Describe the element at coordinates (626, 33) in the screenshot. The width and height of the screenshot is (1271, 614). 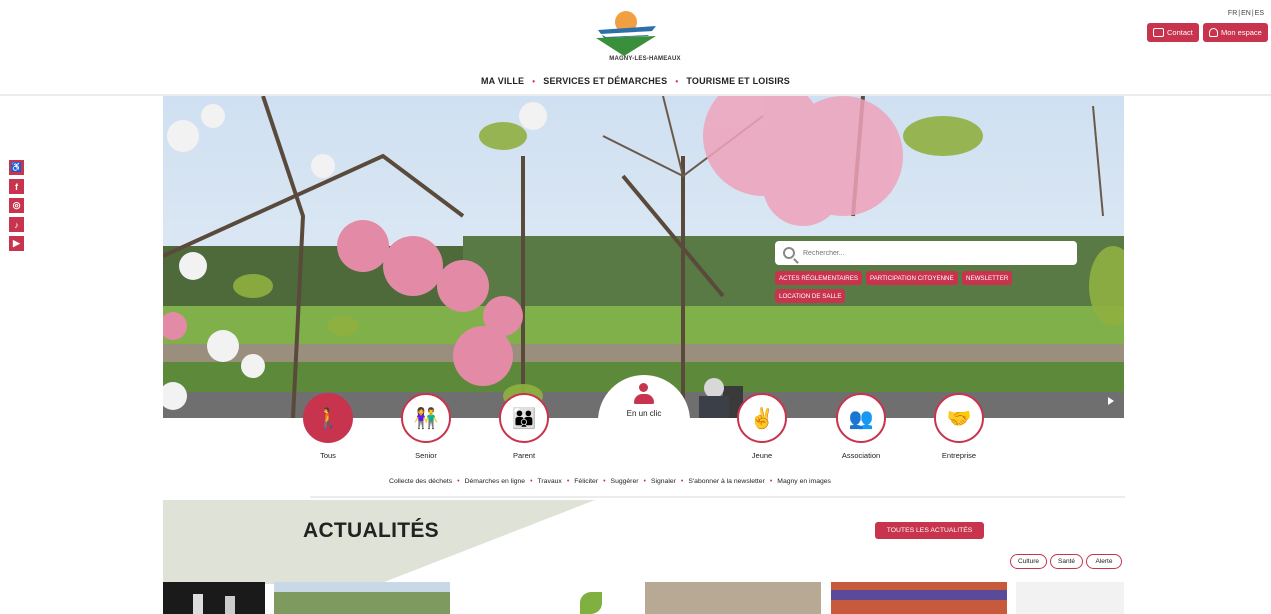
I see `logo-mark-icon` at that location.